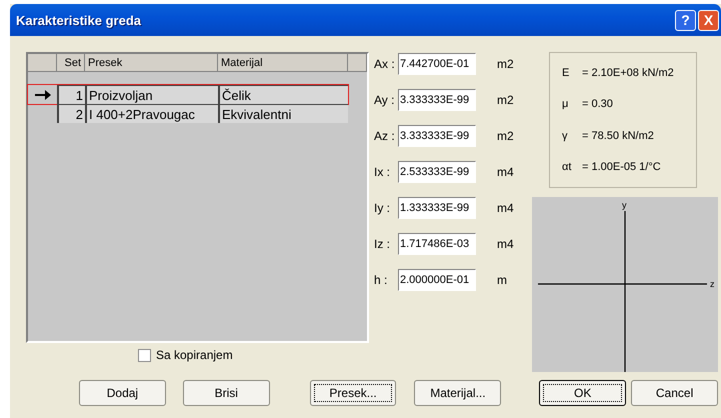 This screenshot has height=418, width=721. What do you see at coordinates (383, 172) in the screenshot?
I see `property-label: Ix :` at bounding box center [383, 172].